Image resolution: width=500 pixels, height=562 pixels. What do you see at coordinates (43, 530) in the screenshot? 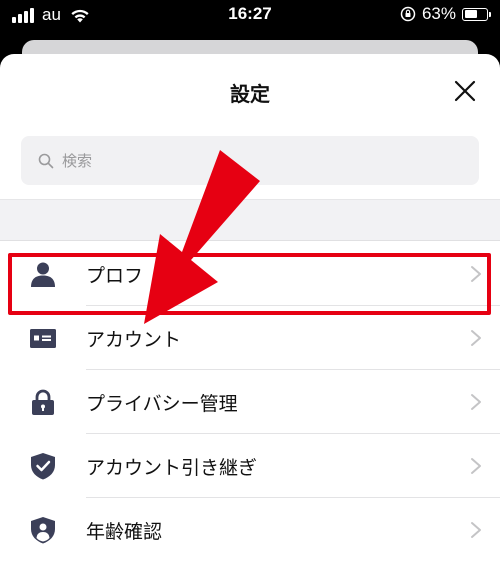
I see `shield-person-icon` at bounding box center [43, 530].